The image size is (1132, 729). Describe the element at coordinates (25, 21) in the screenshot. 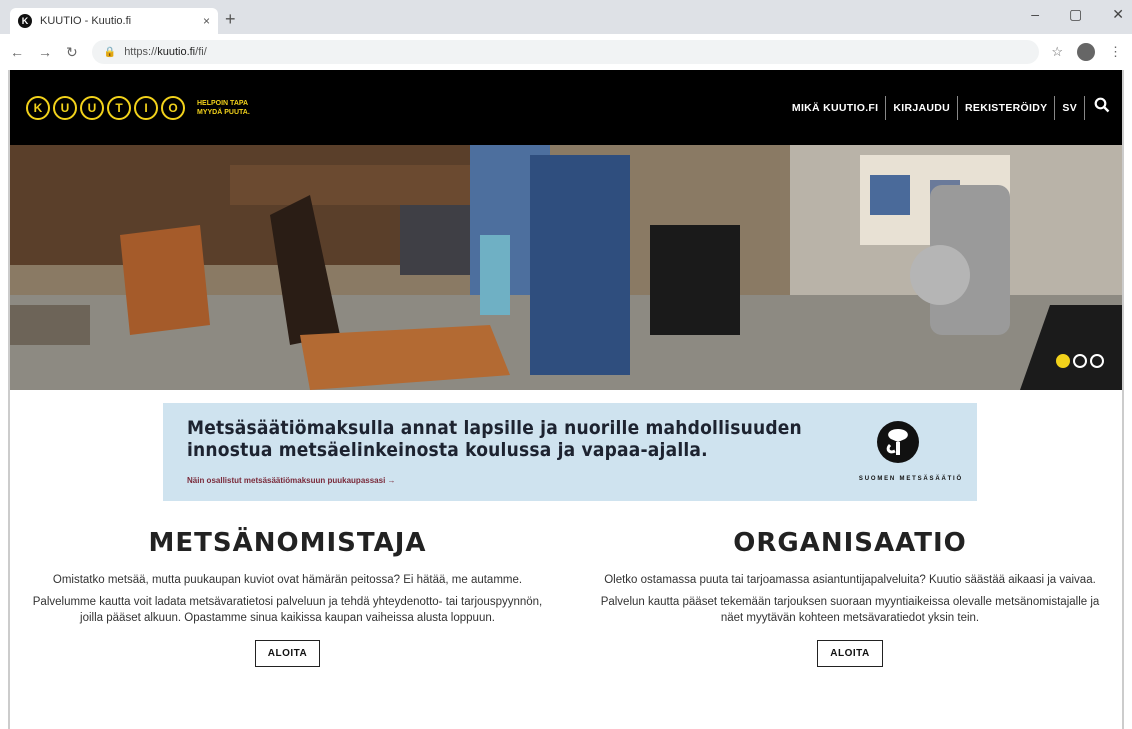

I see `favicon-icon: K` at that location.